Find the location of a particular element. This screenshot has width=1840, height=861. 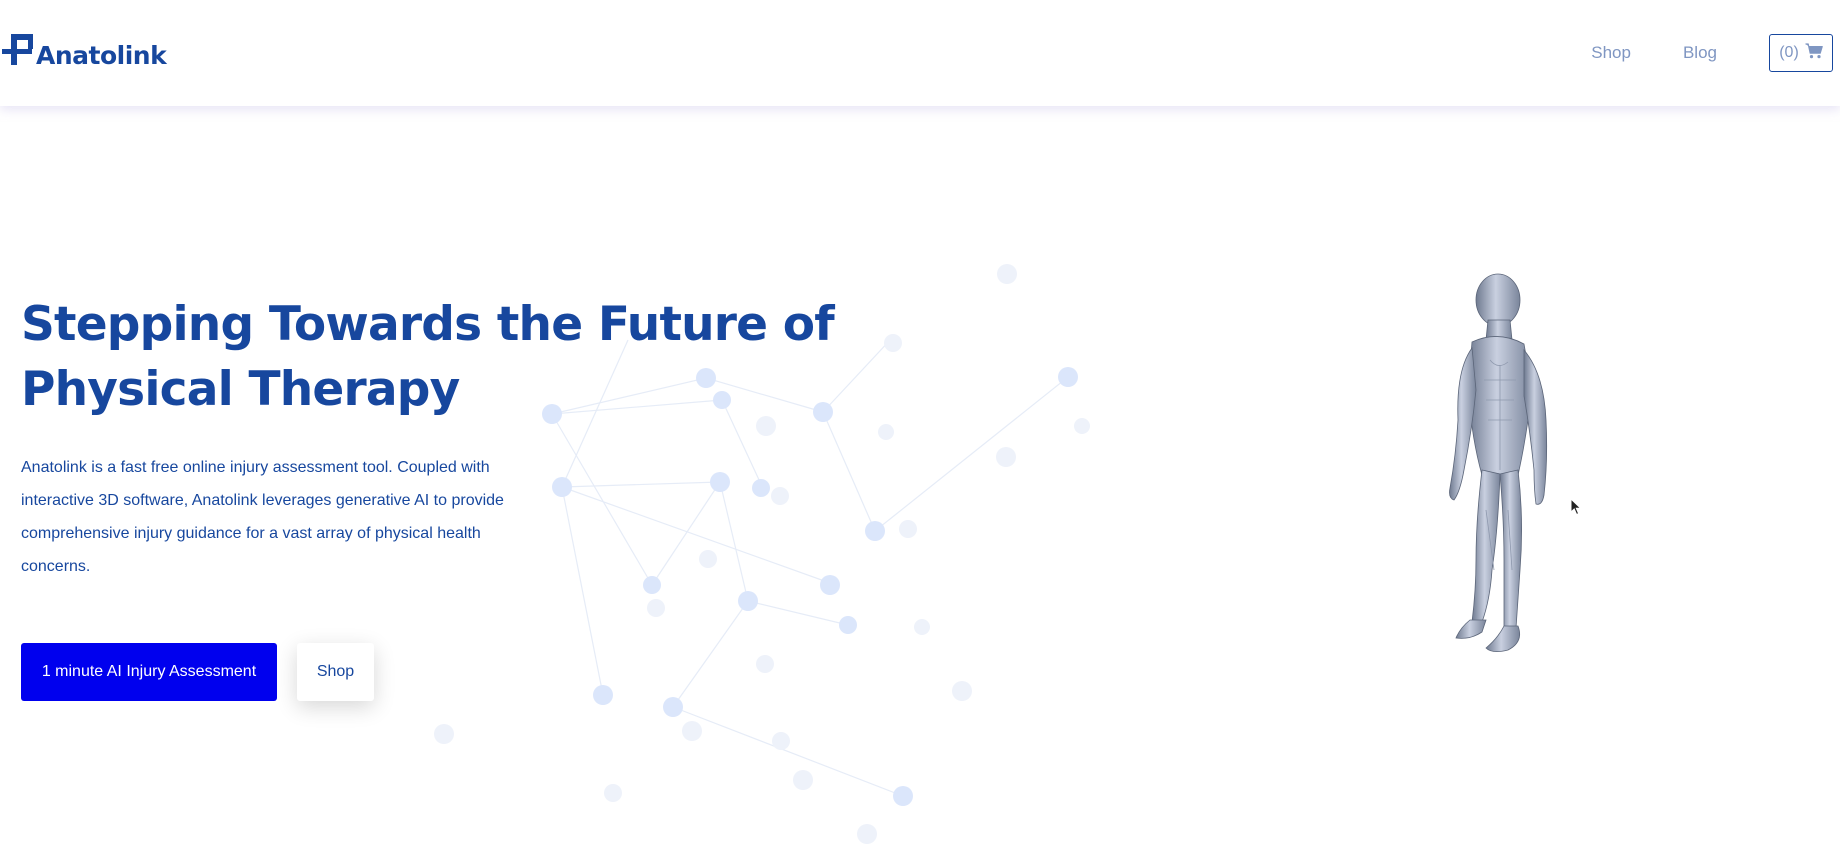

logo-link: Anatolink is located at coordinates (84, 51).